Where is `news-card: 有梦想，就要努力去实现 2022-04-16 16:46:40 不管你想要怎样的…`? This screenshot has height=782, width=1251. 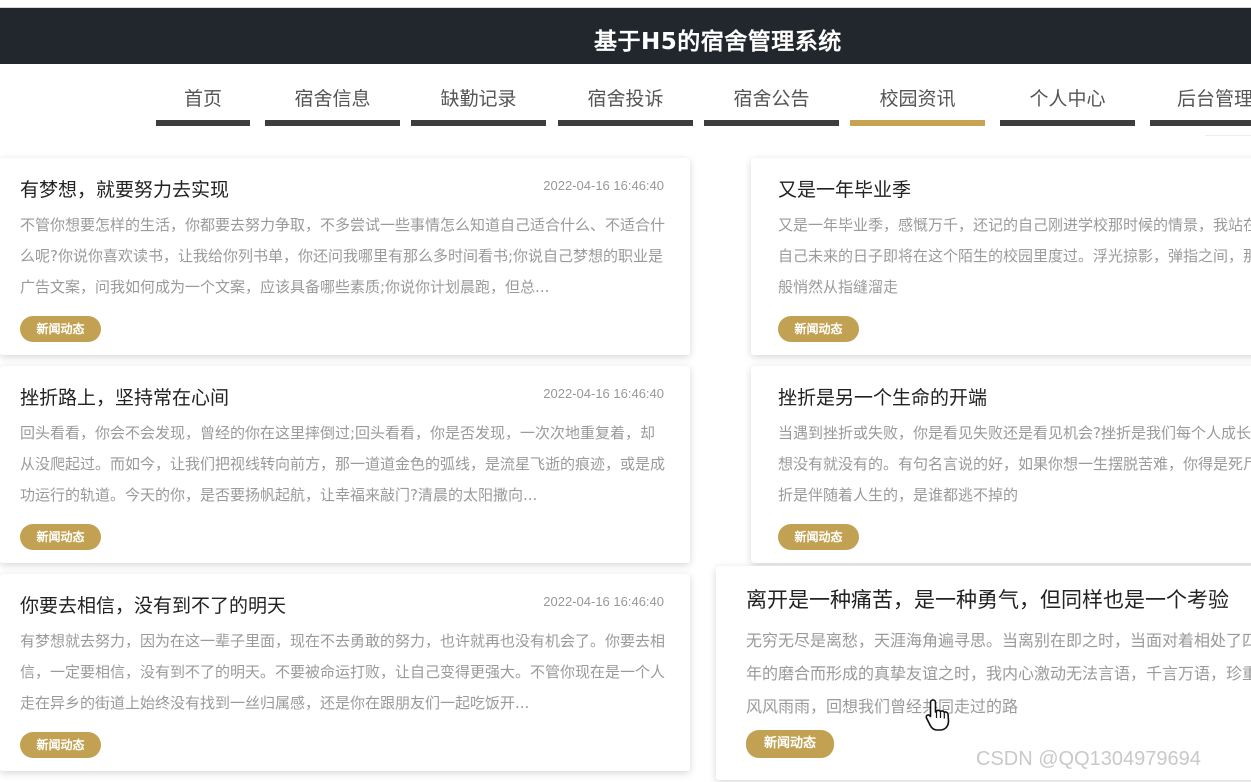
news-card: 有梦想，就要努力去实现 2022-04-16 16:46:40 不管你想要怎样的… is located at coordinates (345, 256).